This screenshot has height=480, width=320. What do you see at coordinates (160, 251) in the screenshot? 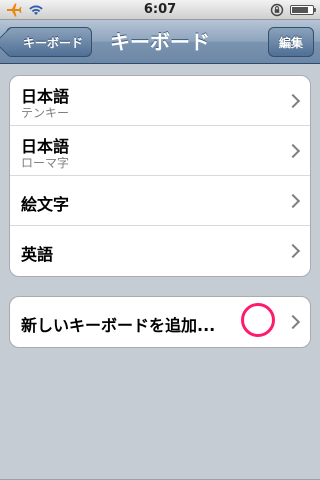
I see `keyboard-row-english: 英語` at bounding box center [160, 251].